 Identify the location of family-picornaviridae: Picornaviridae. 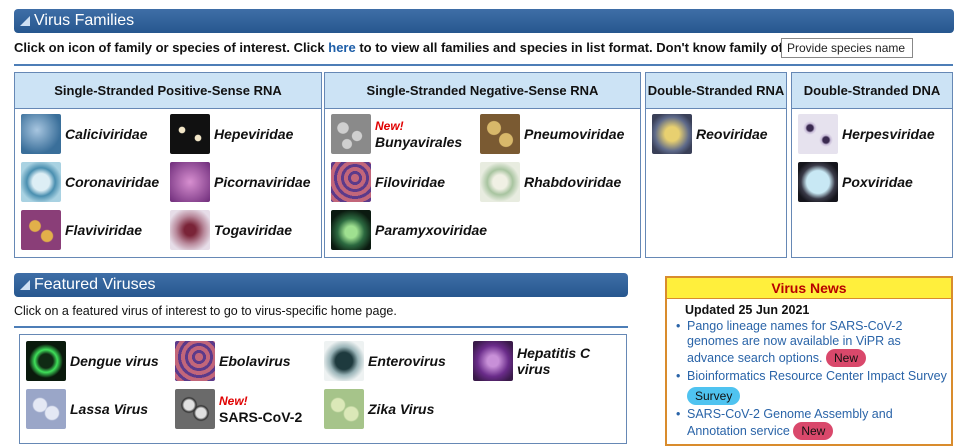
(240, 182).